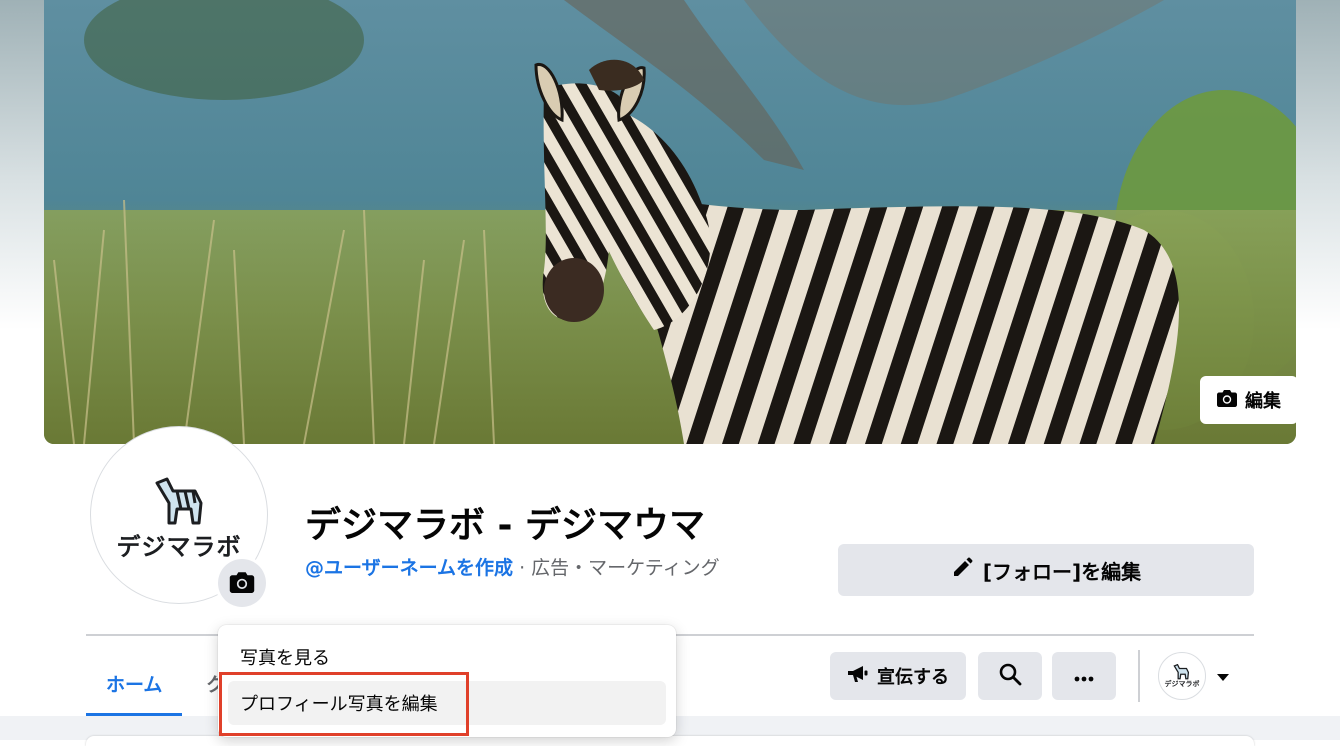 This screenshot has height=746, width=1340. I want to click on promote-button: 宣伝する, so click(898, 676).